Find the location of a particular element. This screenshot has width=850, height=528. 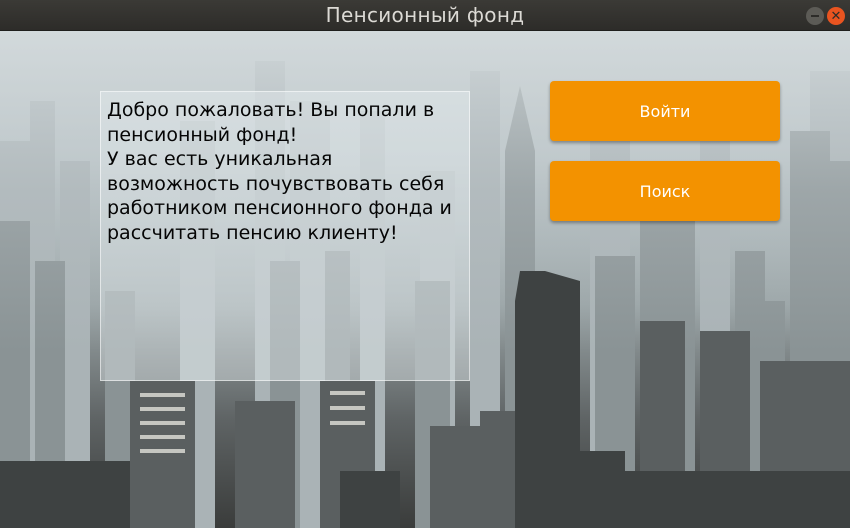

minimize-button is located at coordinates (815, 16).